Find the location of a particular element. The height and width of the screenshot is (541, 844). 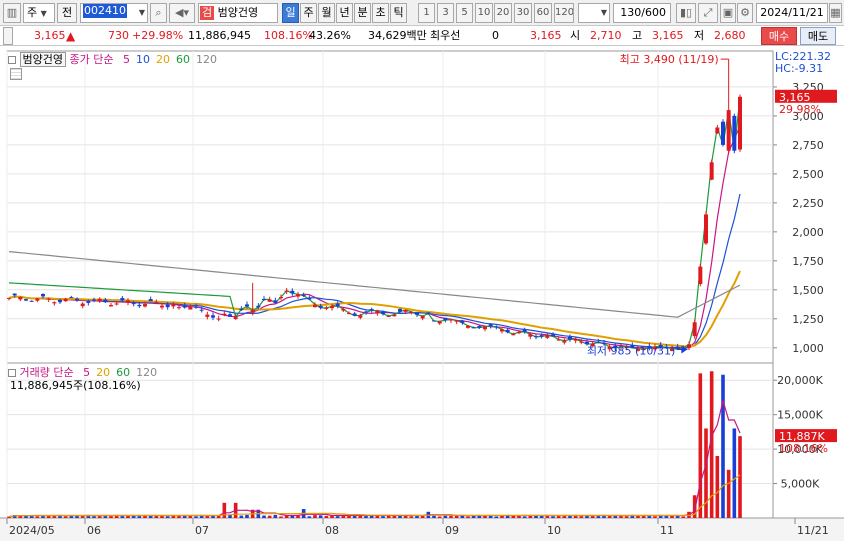

settings-gear-icon: ⚙ is located at coordinates (745, 13).